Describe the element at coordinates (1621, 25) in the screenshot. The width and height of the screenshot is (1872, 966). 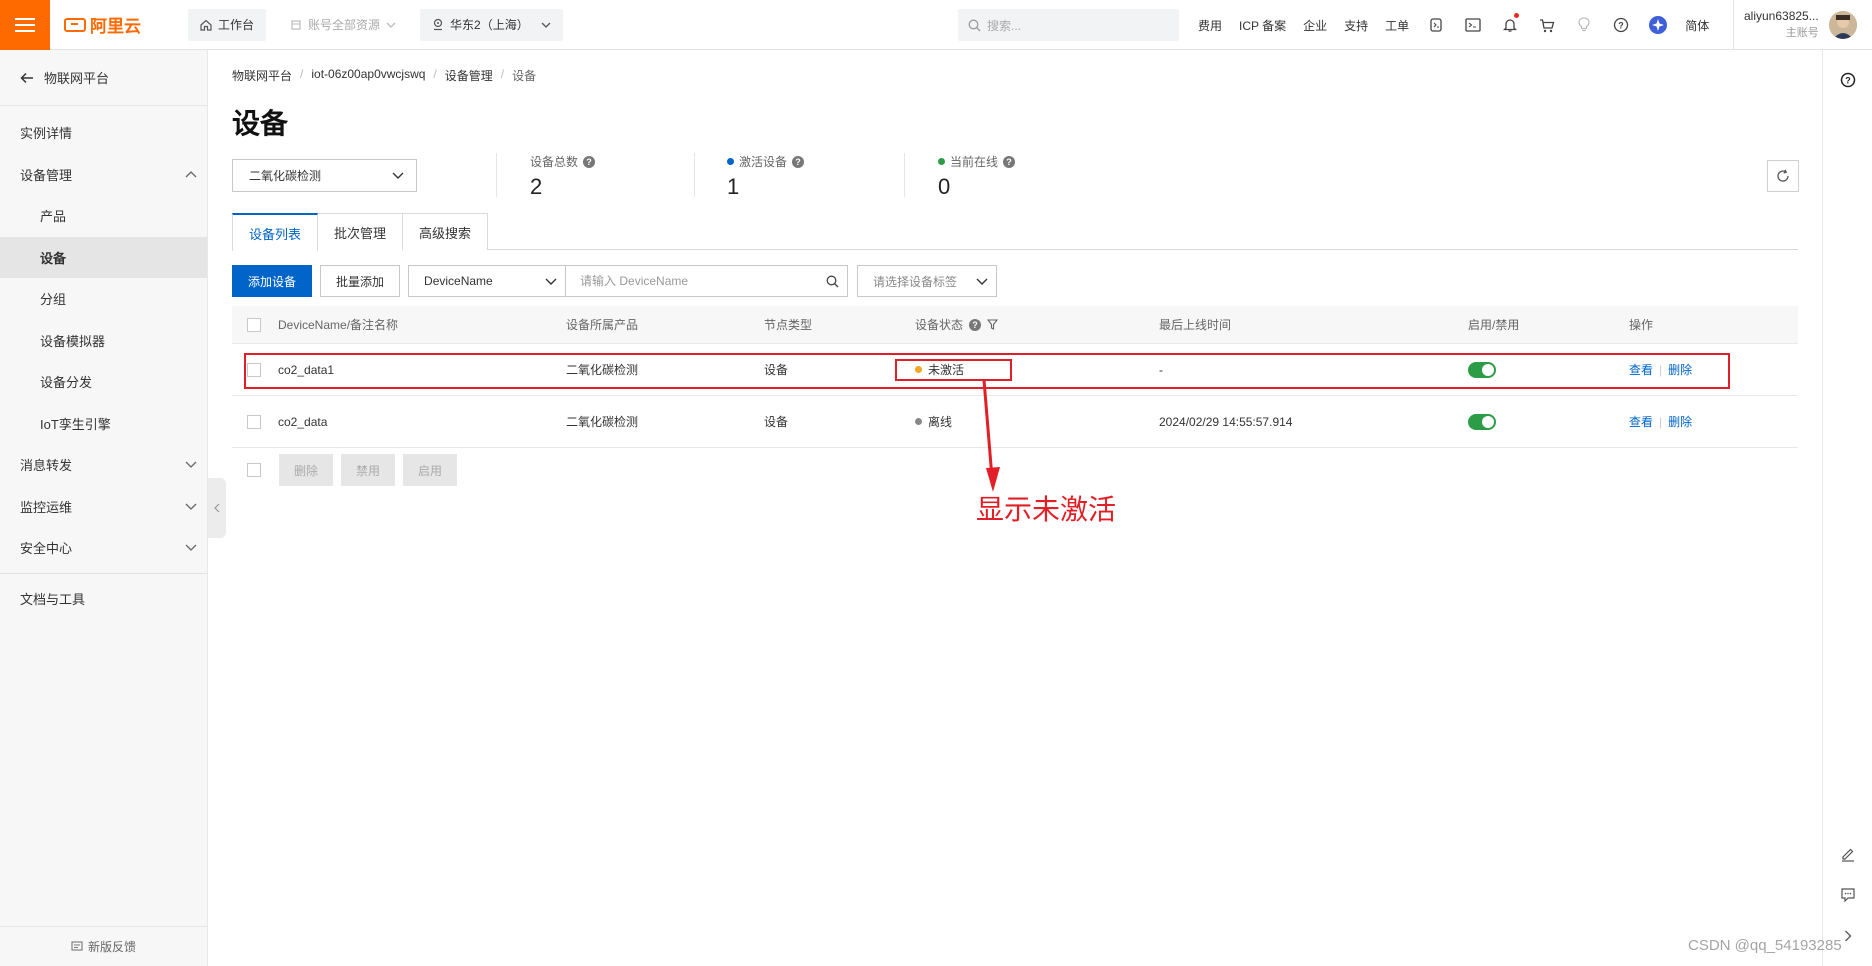
I see `help-circle-icon: ?` at that location.